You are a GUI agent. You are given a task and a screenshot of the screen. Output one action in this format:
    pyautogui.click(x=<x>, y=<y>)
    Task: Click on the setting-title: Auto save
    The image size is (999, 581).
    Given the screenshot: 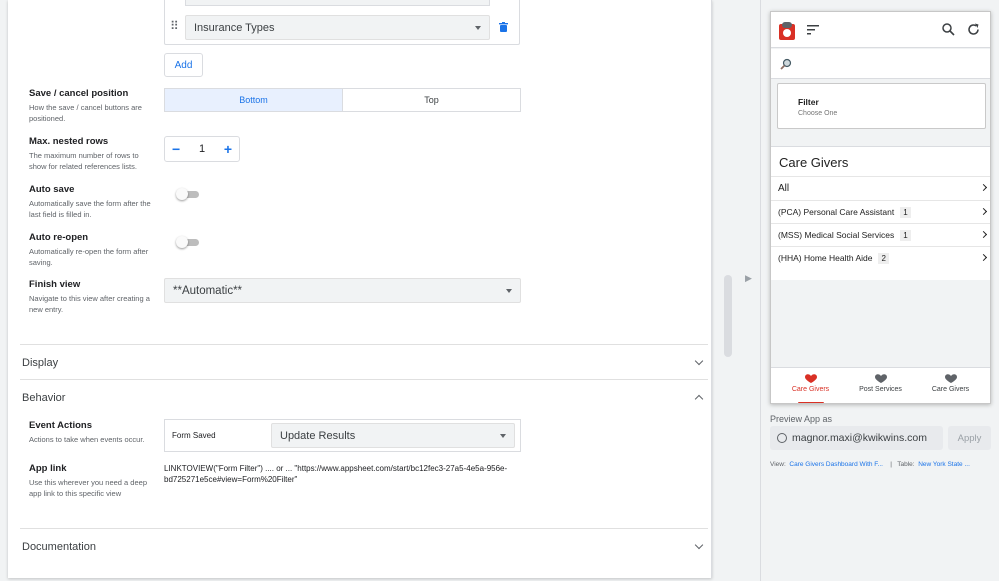 What is the action you would take?
    pyautogui.click(x=52, y=189)
    